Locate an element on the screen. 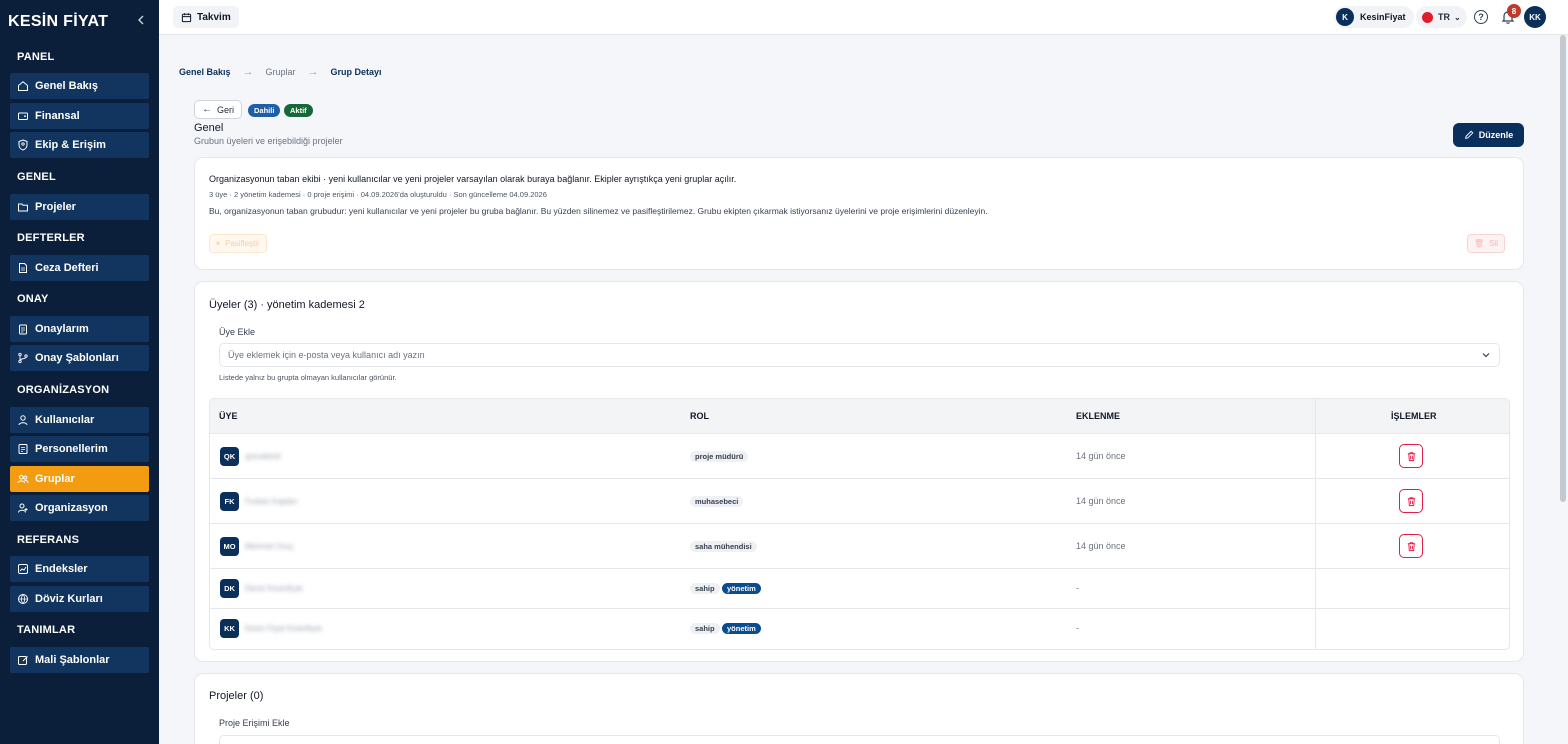  breadcrumb-genel-bakis: Genel Bakış is located at coordinates (205, 72).